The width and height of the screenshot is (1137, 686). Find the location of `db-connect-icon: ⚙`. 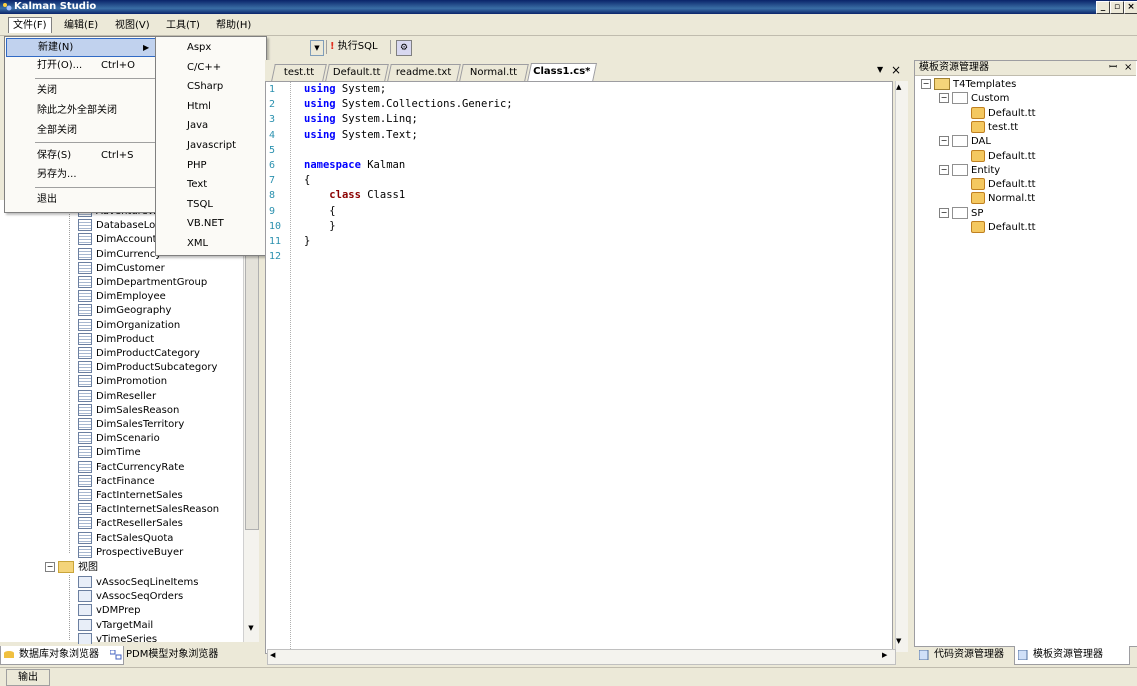

db-connect-icon: ⚙ is located at coordinates (404, 48).